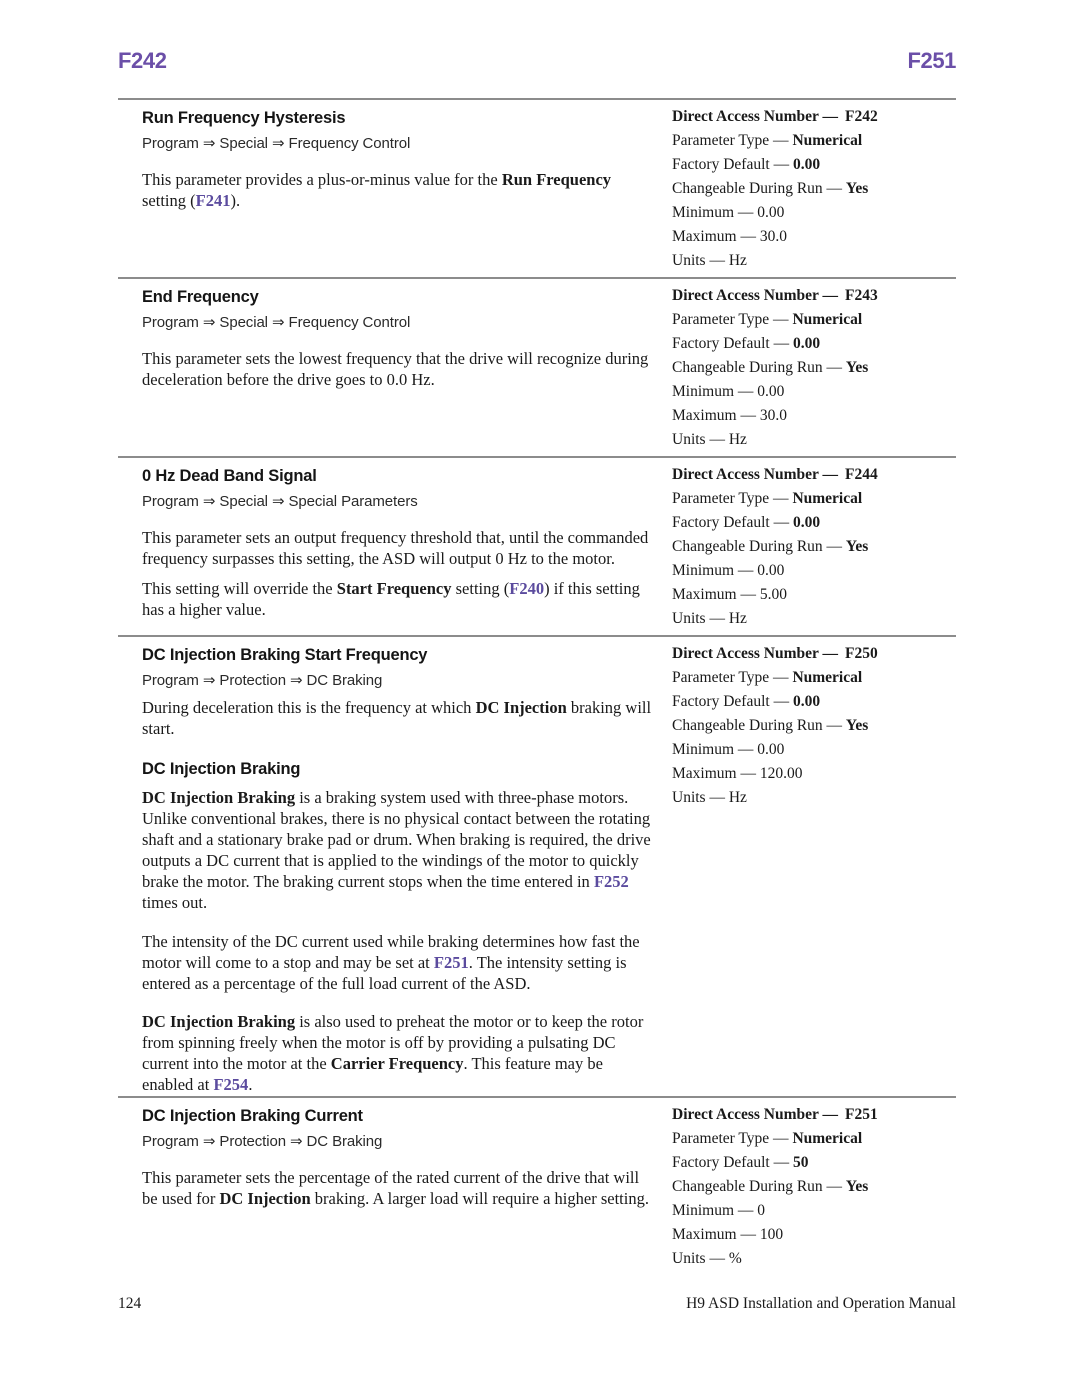  I want to click on parameter-title: 0 Hz Dead Band Signal, so click(229, 476).